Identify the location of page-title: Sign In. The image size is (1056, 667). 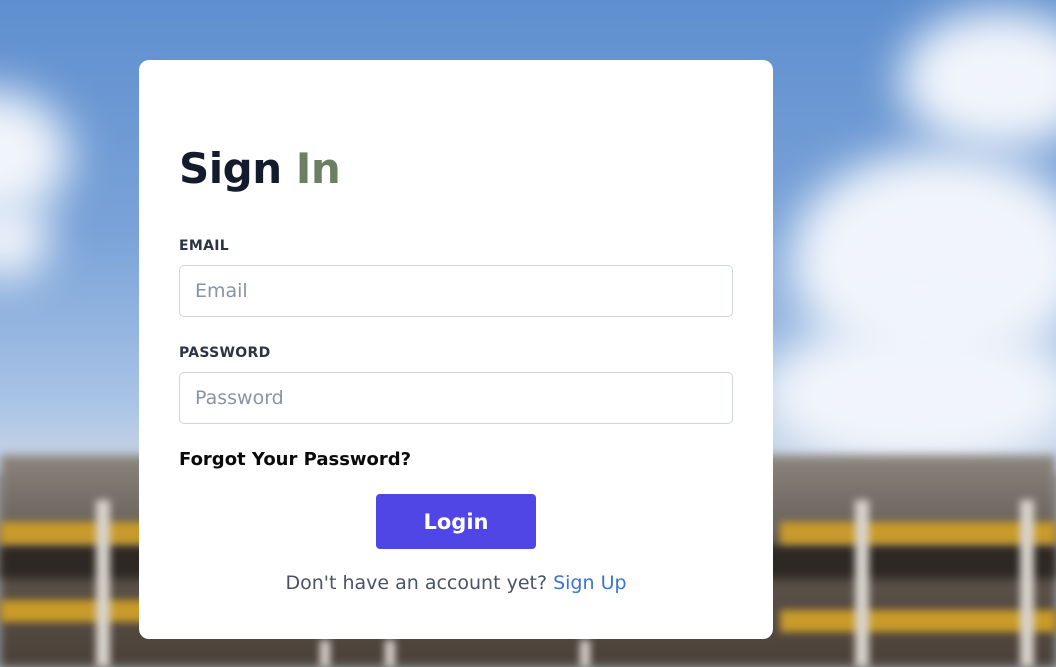
(260, 169).